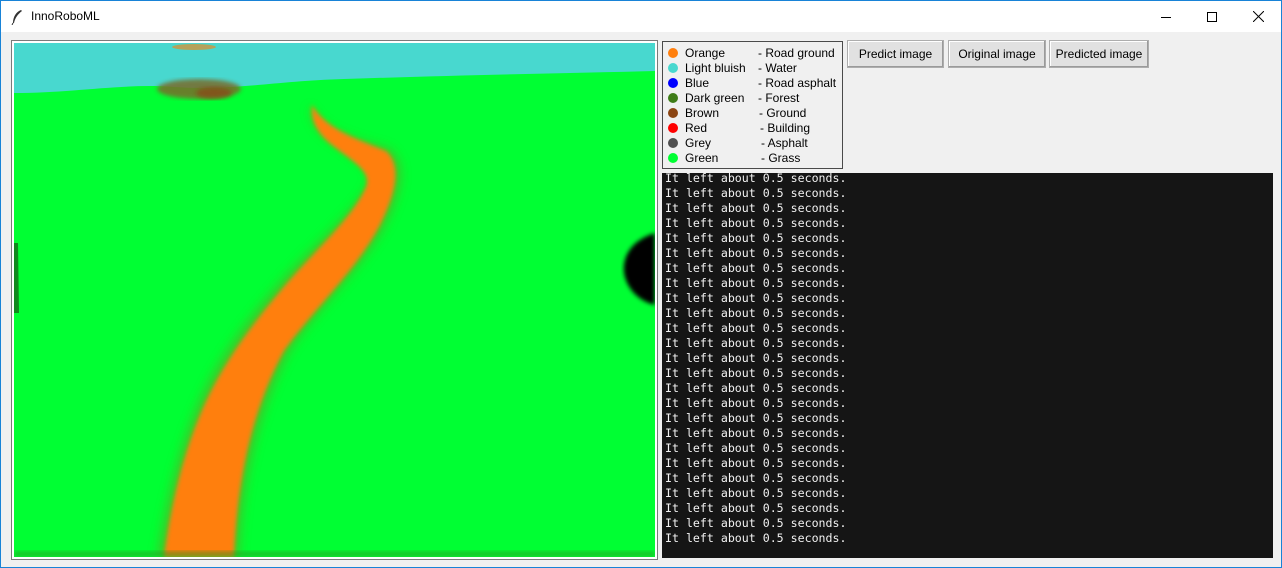 Image resolution: width=1282 pixels, height=568 pixels. I want to click on legend-class-name: - Road asphalt, so click(797, 83).